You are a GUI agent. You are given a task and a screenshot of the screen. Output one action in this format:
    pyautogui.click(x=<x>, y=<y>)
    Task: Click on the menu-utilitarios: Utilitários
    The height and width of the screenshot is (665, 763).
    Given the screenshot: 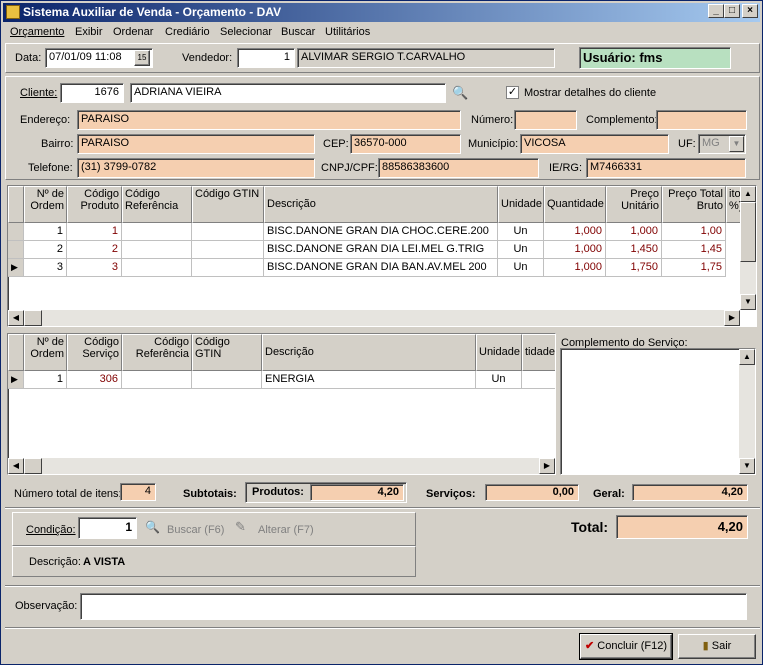 What is the action you would take?
    pyautogui.click(x=347, y=32)
    